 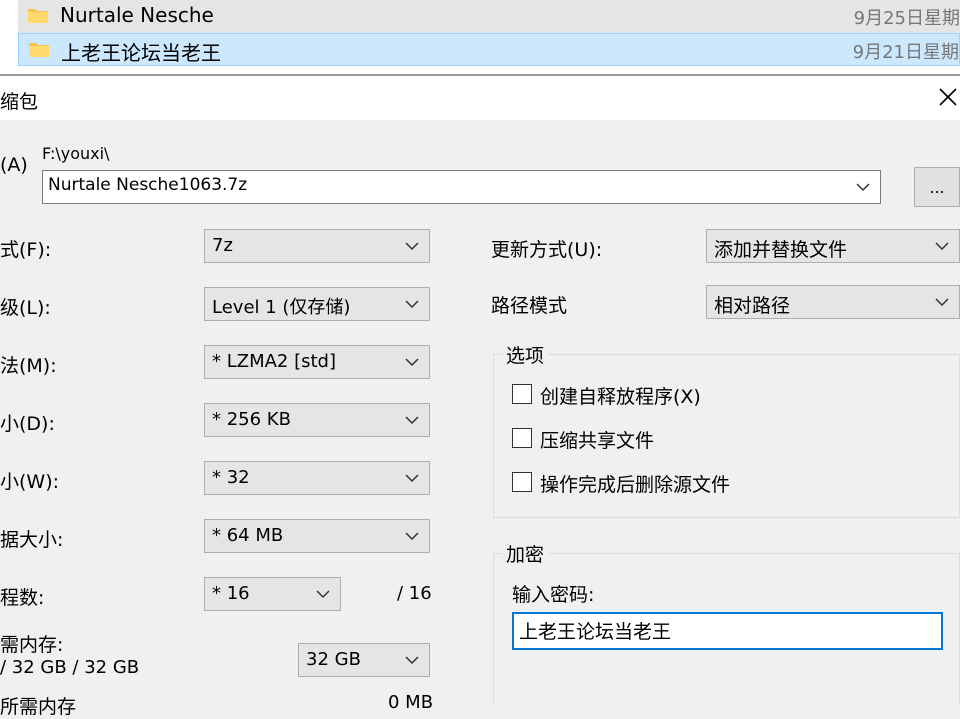 I want to click on shared-files-label: 压缩共享文件, so click(x=597, y=441).